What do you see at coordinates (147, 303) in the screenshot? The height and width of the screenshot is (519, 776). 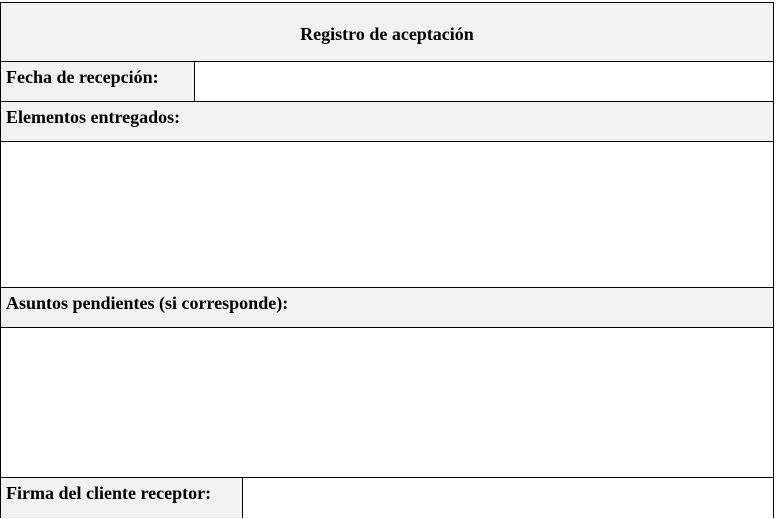 I see `pending-issues-label: Asuntos pendientes (si corresponde):` at bounding box center [147, 303].